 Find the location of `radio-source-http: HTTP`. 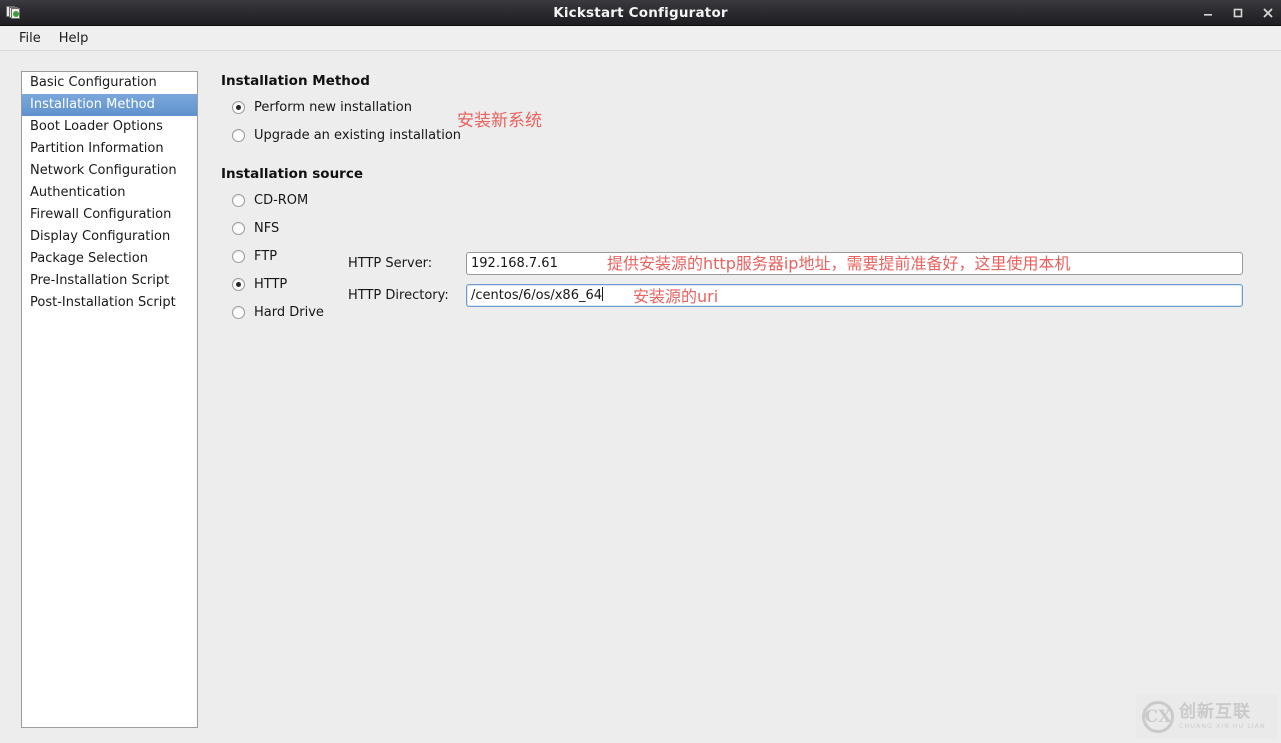

radio-source-http: HTTP is located at coordinates (259, 284).